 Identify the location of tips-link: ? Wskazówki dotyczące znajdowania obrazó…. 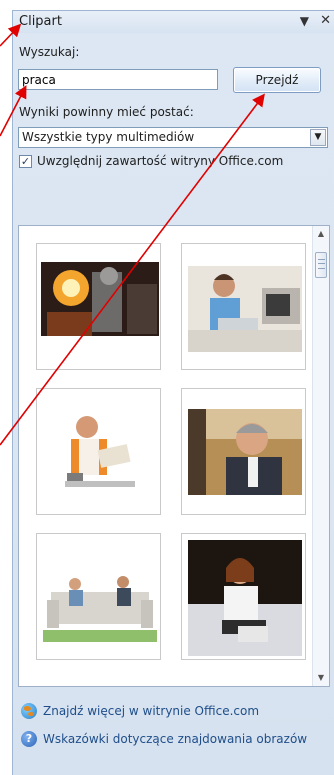
(164, 739).